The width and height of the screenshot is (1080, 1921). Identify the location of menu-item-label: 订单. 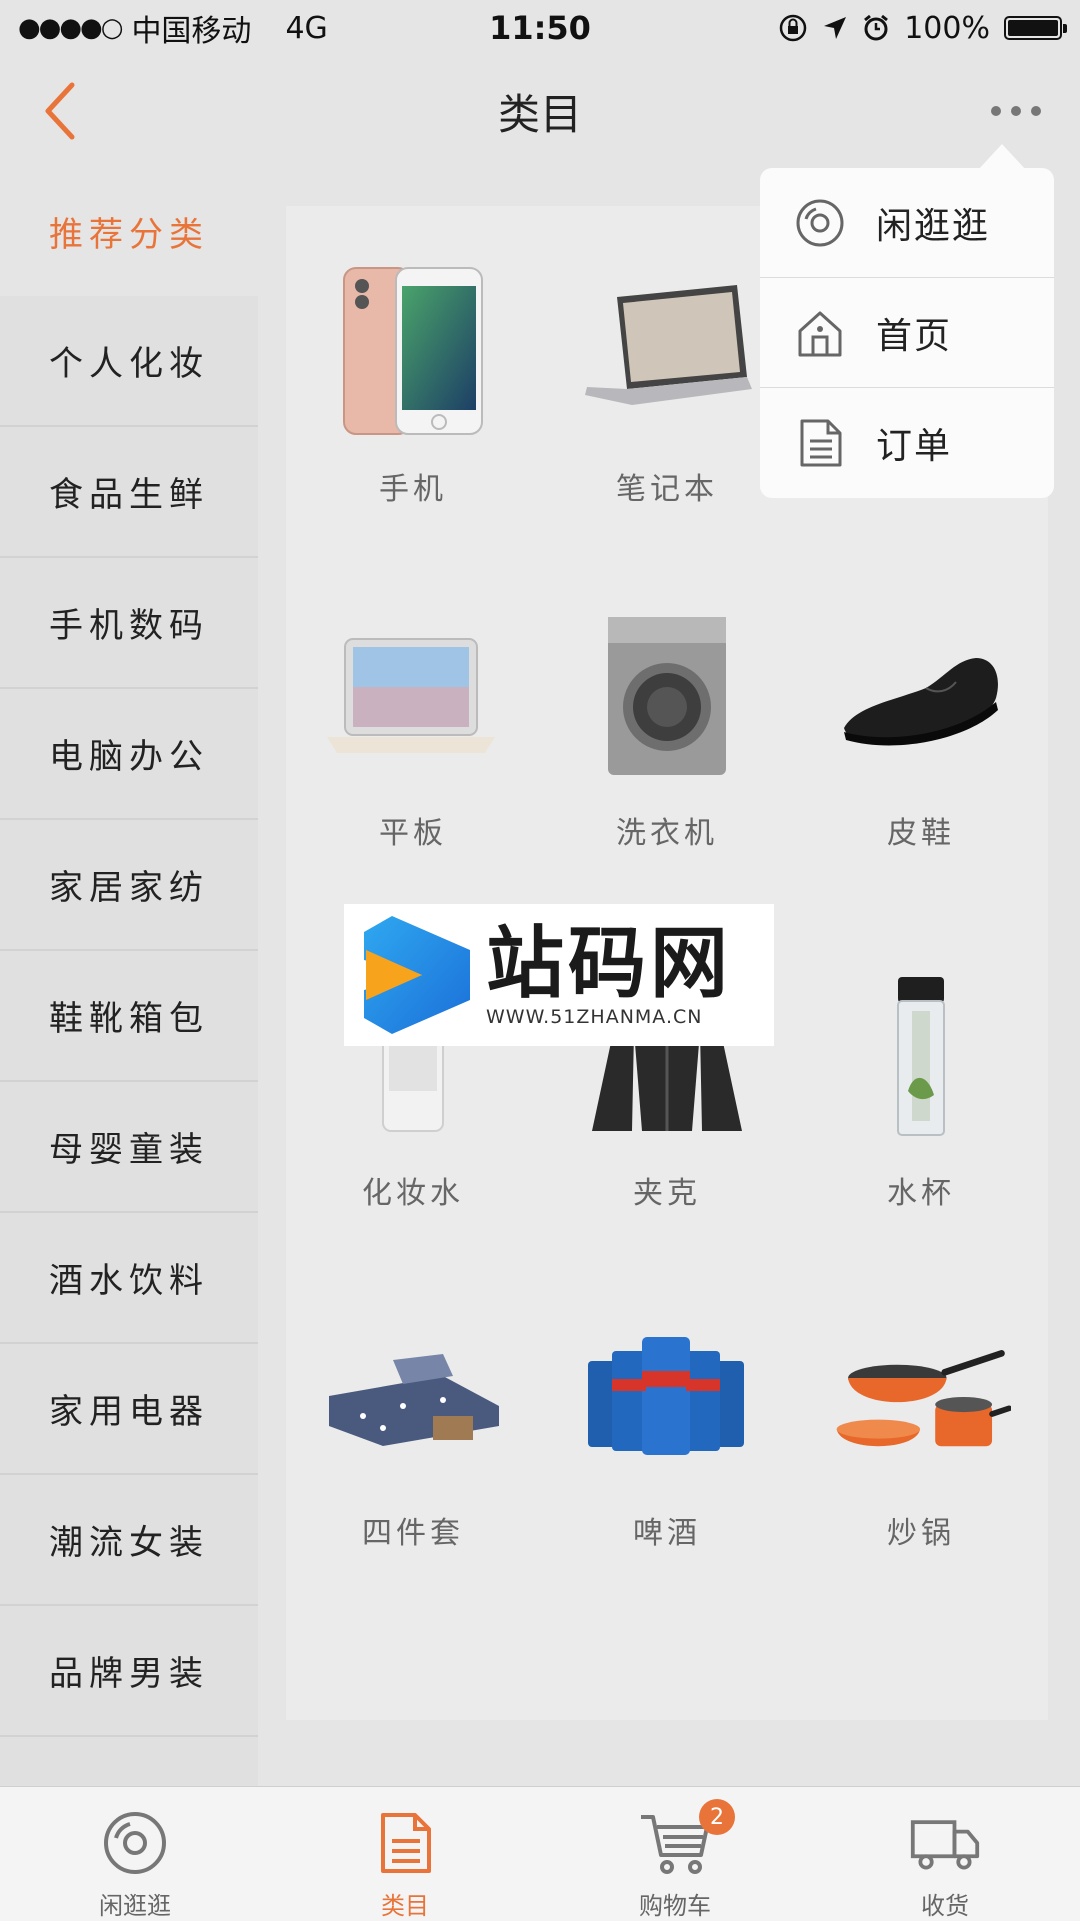
(914, 446).